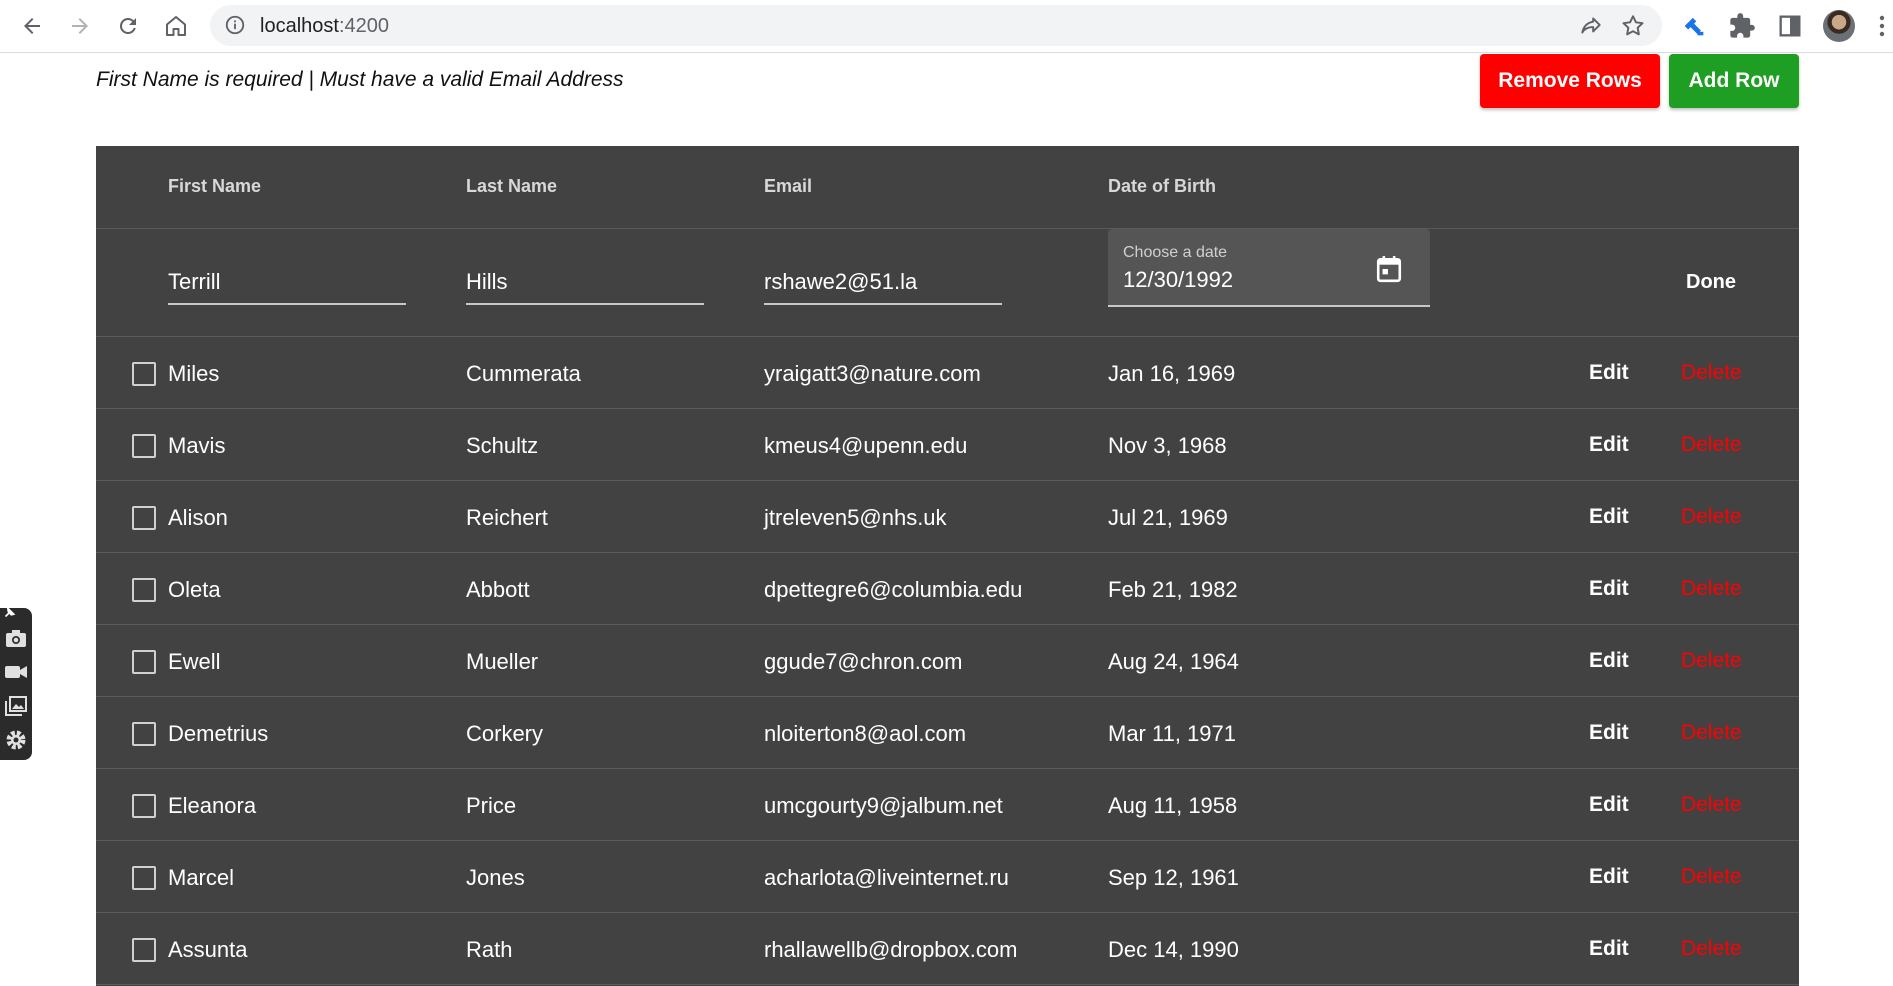  Describe the element at coordinates (947, 187) in the screenshot. I see `table-header: First Name Last Name Email Date of Birth` at that location.